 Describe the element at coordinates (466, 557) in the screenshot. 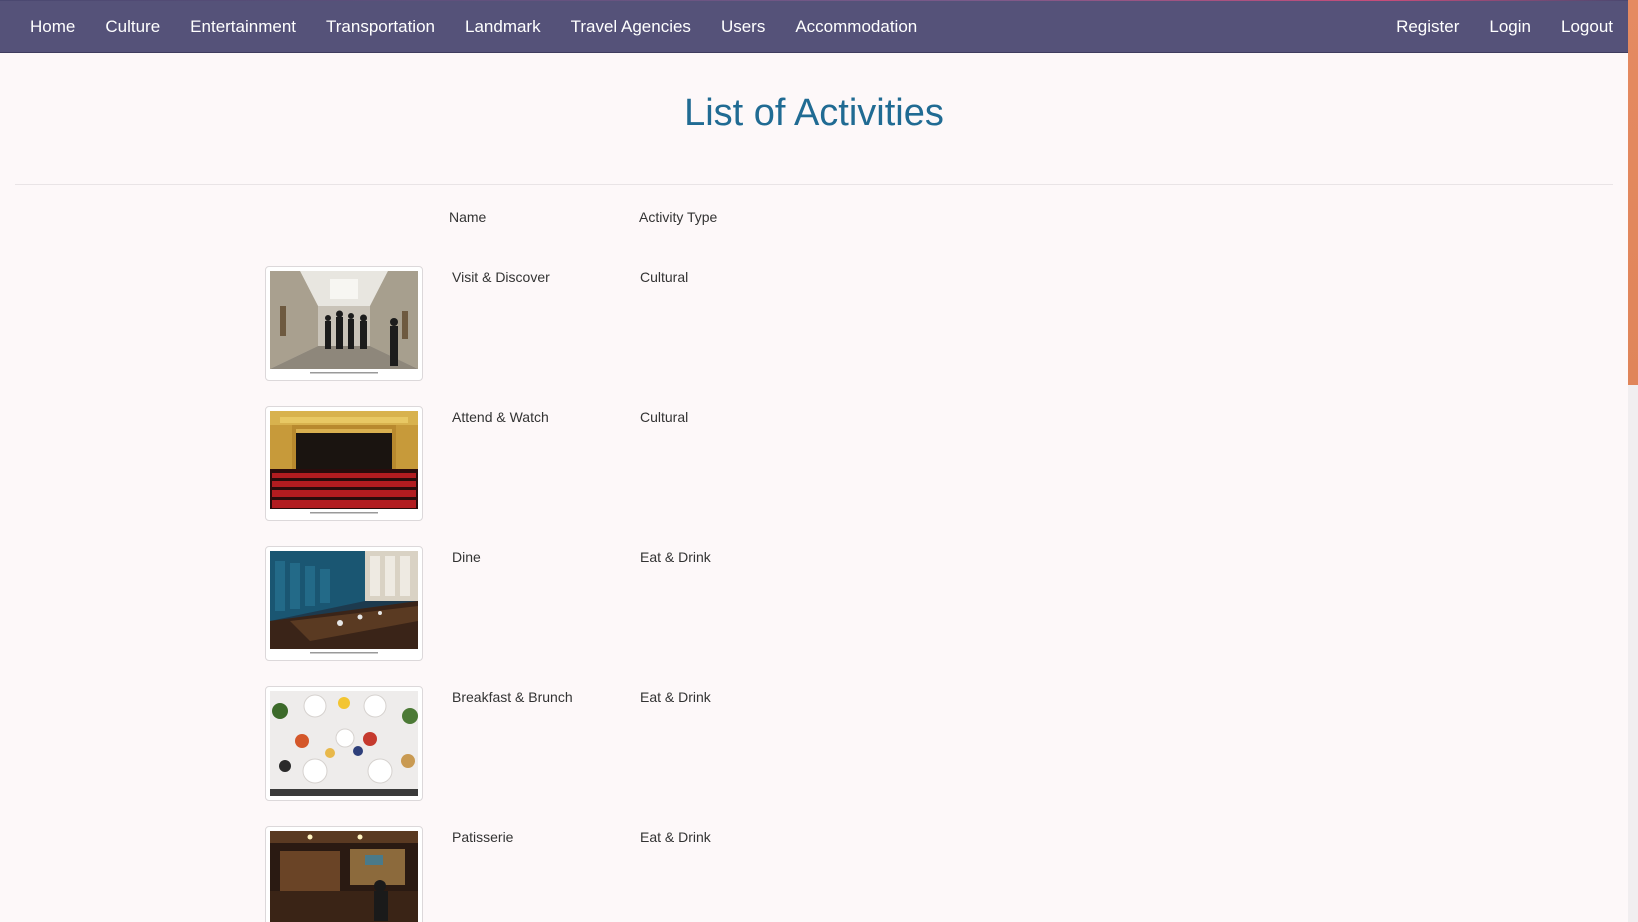

I see `activity-name: Dine` at that location.